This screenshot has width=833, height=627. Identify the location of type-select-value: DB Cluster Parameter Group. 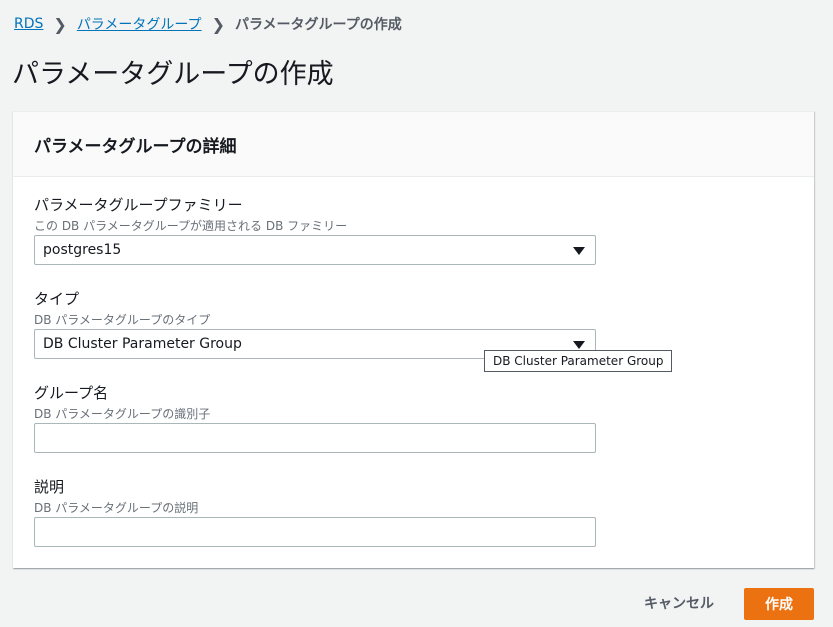
(142, 344).